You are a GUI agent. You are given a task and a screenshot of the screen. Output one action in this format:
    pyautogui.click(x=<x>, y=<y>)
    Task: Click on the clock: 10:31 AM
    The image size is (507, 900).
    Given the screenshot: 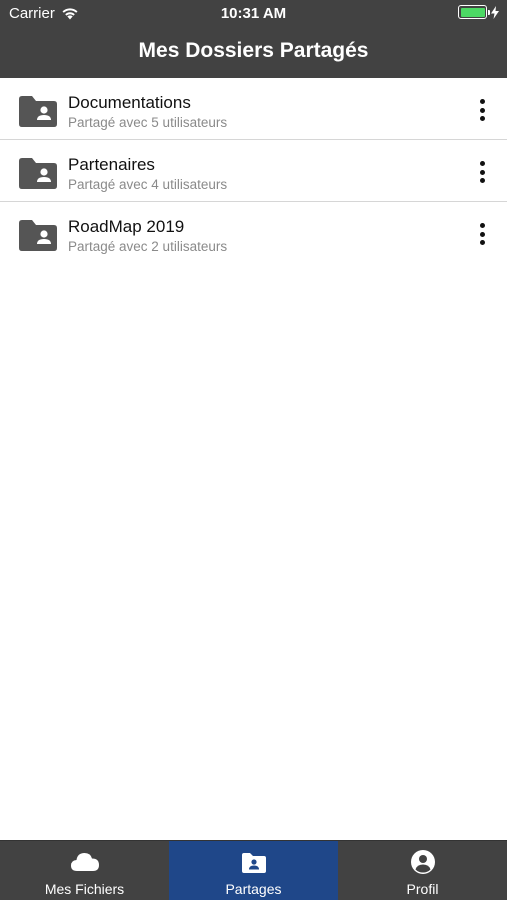 What is the action you would take?
    pyautogui.click(x=253, y=13)
    